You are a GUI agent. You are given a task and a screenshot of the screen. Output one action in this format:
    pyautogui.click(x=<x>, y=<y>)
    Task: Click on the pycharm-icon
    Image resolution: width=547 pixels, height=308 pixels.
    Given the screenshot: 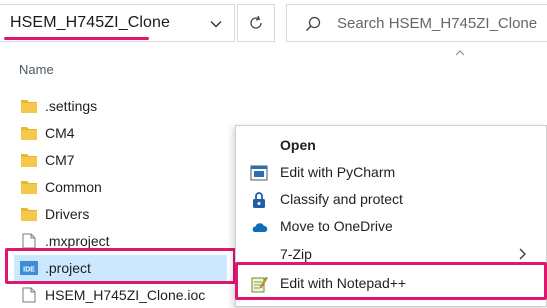 What is the action you would take?
    pyautogui.click(x=259, y=173)
    